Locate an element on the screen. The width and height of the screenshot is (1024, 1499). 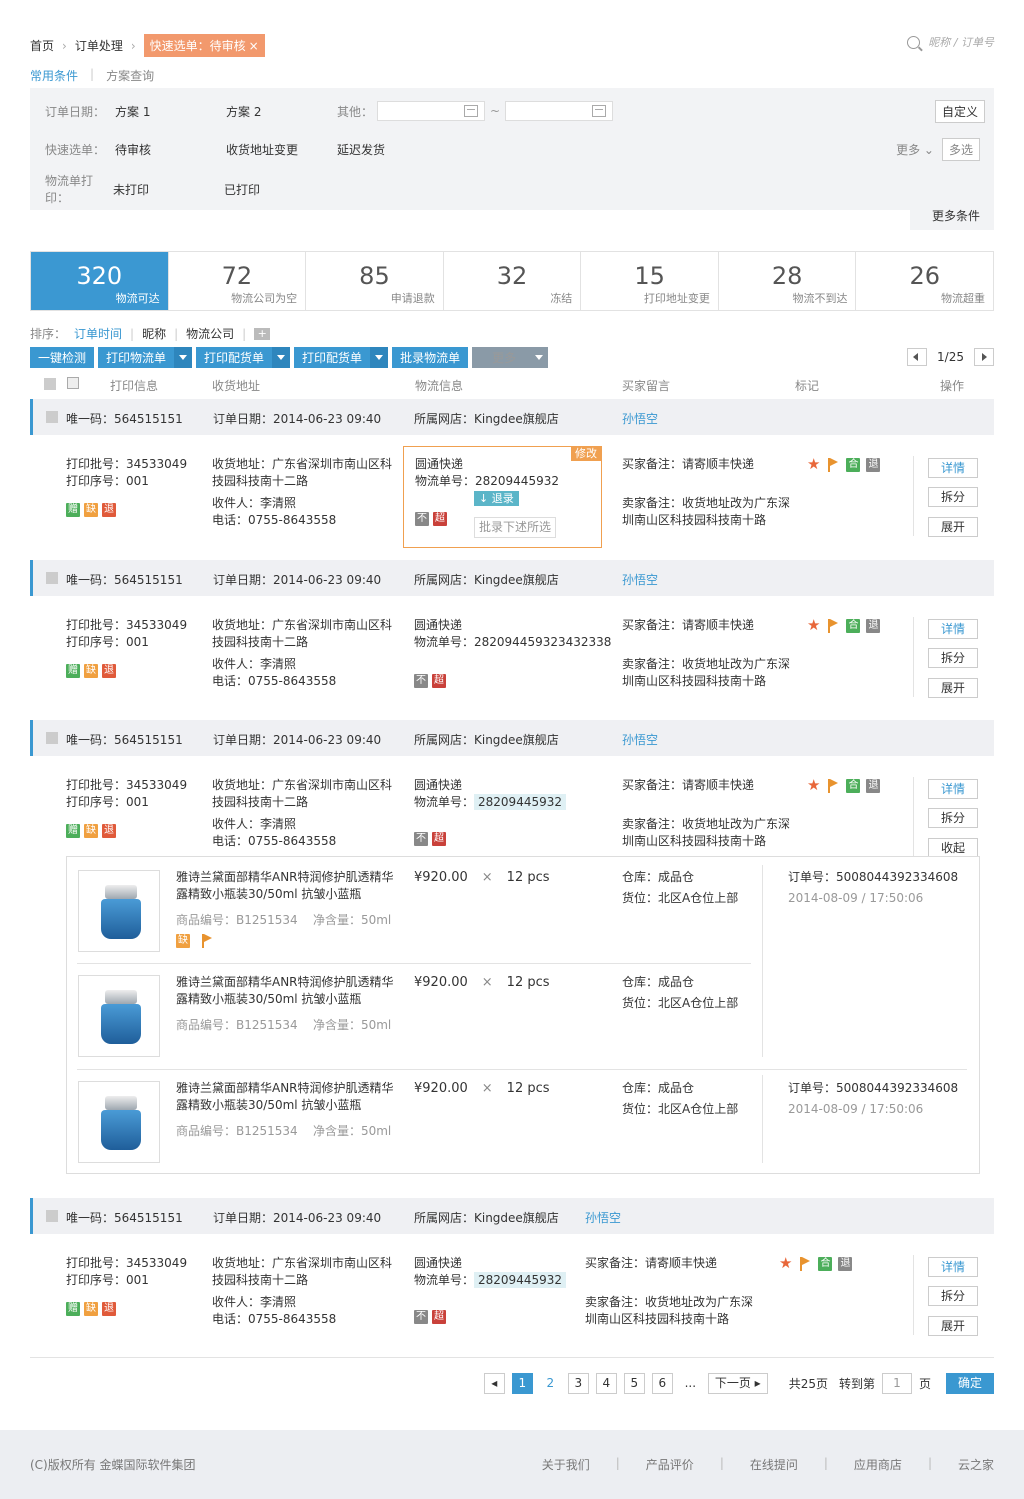
print-pick-button-2: 打印配货单 is located at coordinates (341, 357).